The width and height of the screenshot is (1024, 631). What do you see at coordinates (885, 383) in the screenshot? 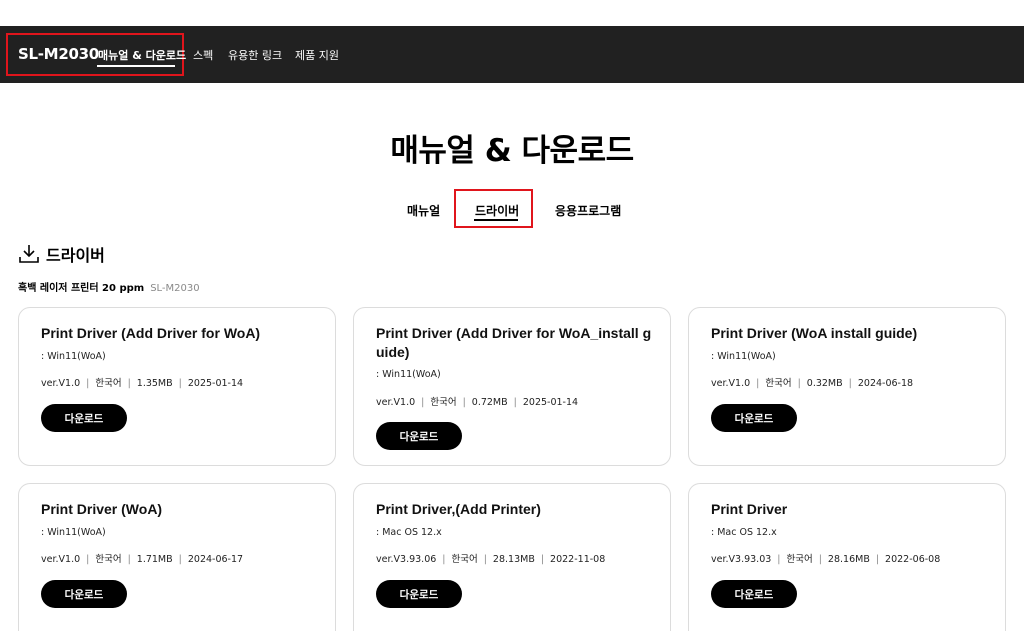
I see `card-date: 2024-06-18` at bounding box center [885, 383].